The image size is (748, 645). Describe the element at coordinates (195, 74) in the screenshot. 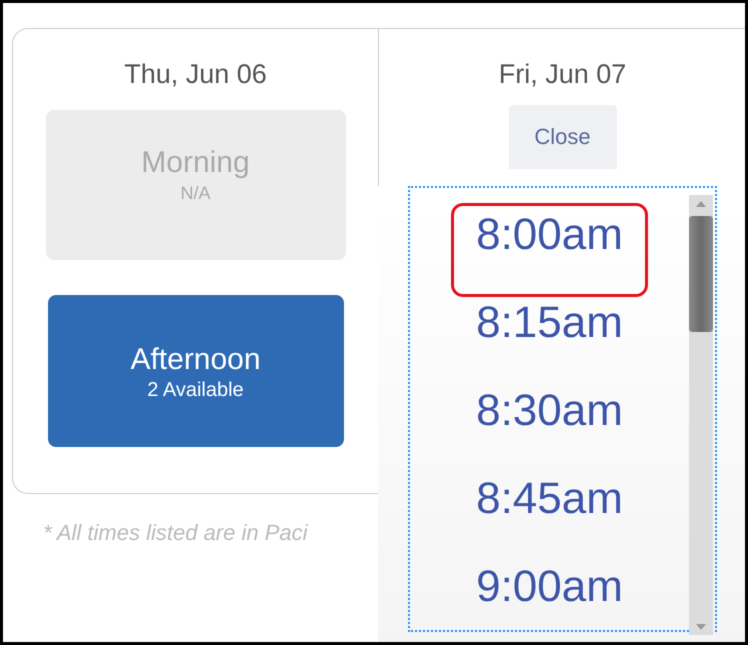

I see `day-heading: Thu, Jun 06` at that location.